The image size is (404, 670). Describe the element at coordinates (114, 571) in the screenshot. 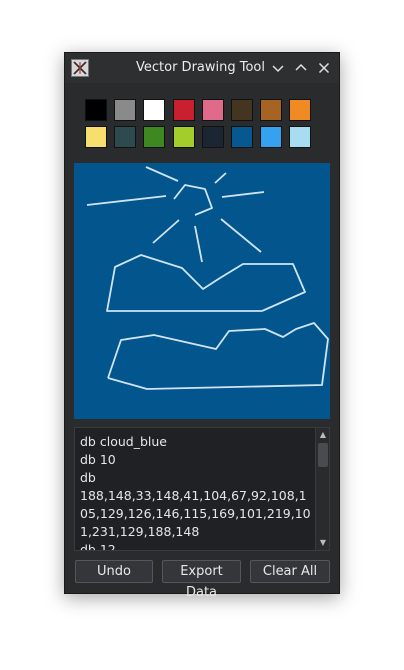

I see `undo-button: Undo` at that location.